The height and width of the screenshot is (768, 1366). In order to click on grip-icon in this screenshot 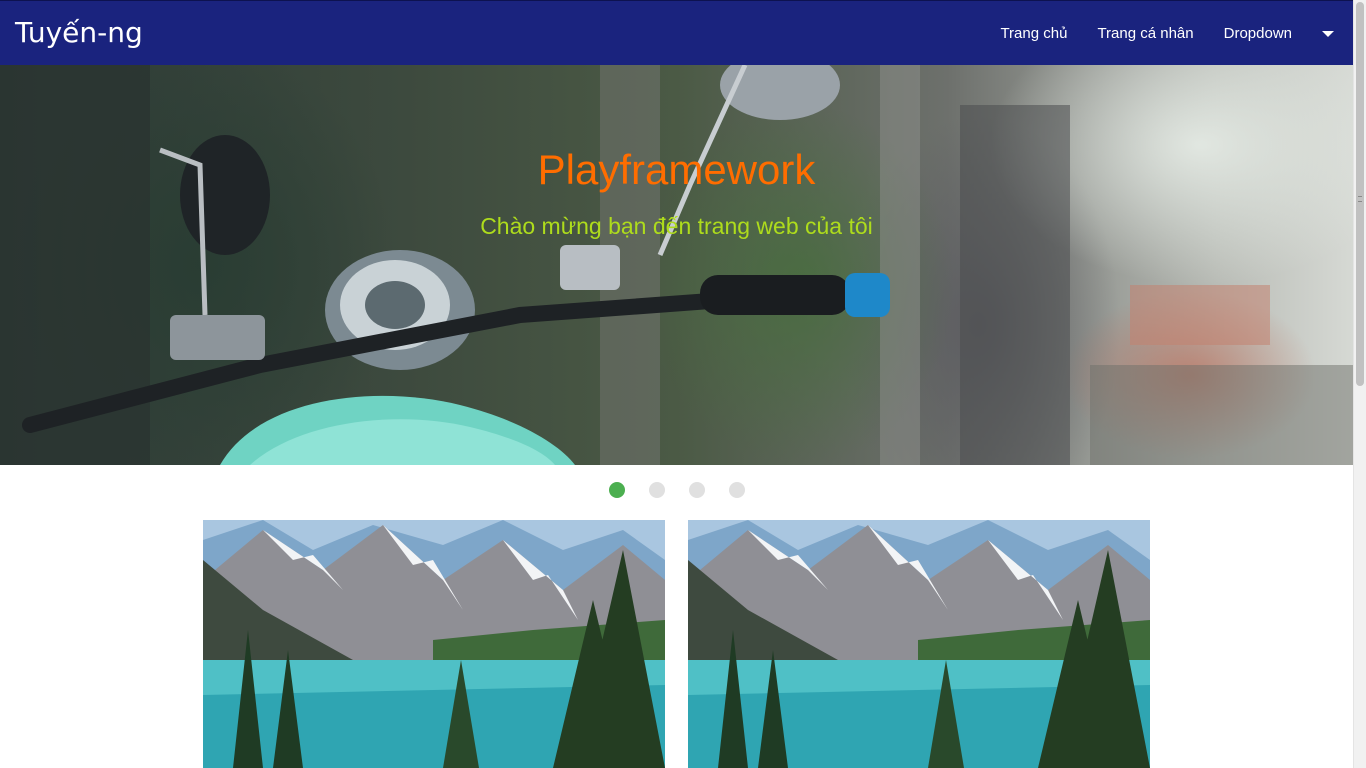, I will do `click(1360, 199)`.